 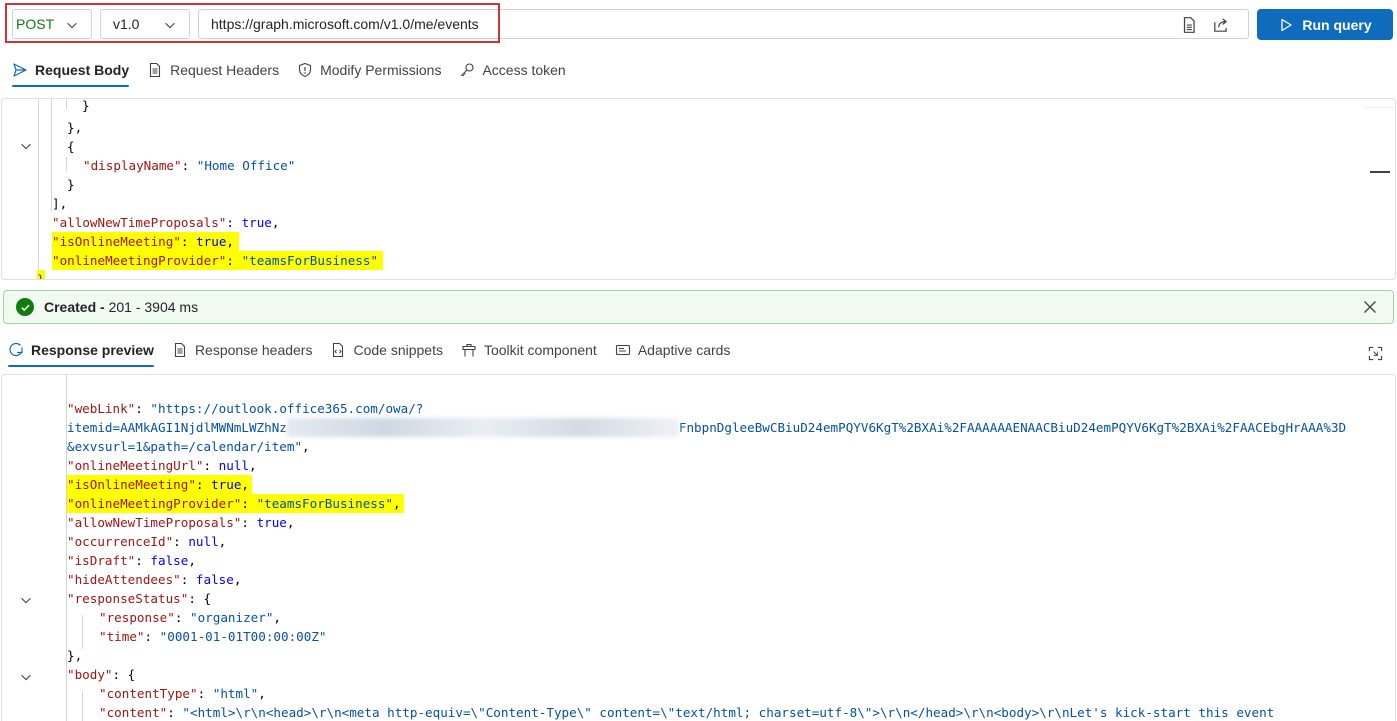 What do you see at coordinates (147, 541) in the screenshot?
I see `code-line: "occurrenceId": null,` at bounding box center [147, 541].